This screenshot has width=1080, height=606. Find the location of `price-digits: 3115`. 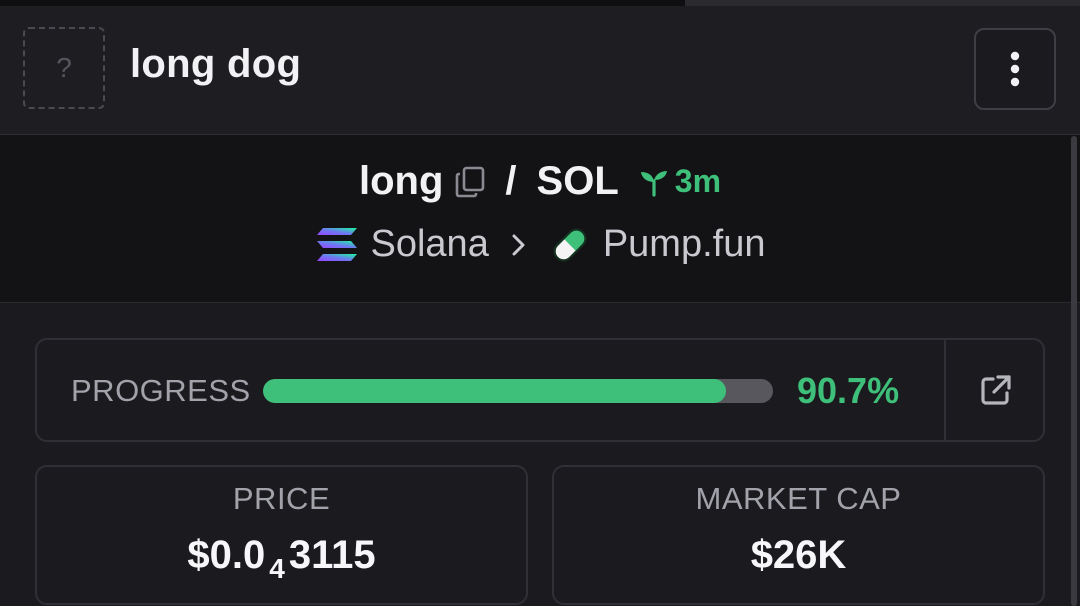

price-digits: 3115 is located at coordinates (332, 555).